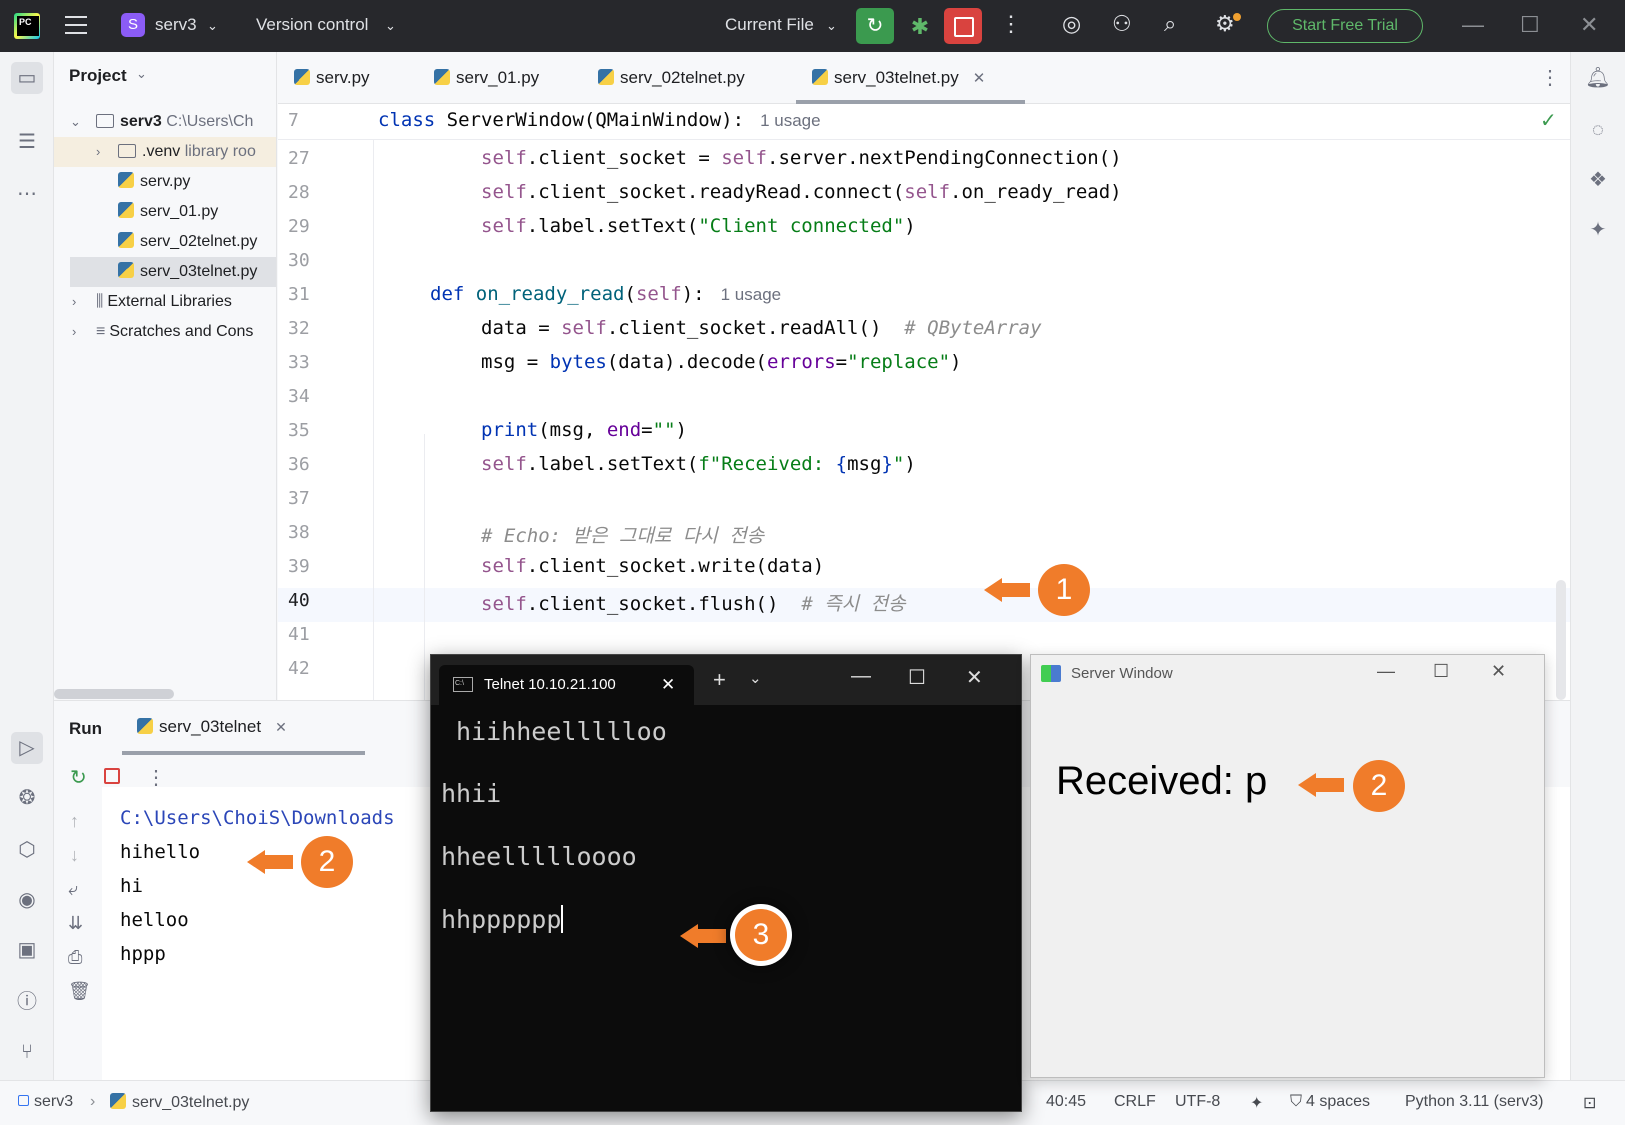  What do you see at coordinates (85, 729) in the screenshot?
I see `run-panel-title: Run` at bounding box center [85, 729].